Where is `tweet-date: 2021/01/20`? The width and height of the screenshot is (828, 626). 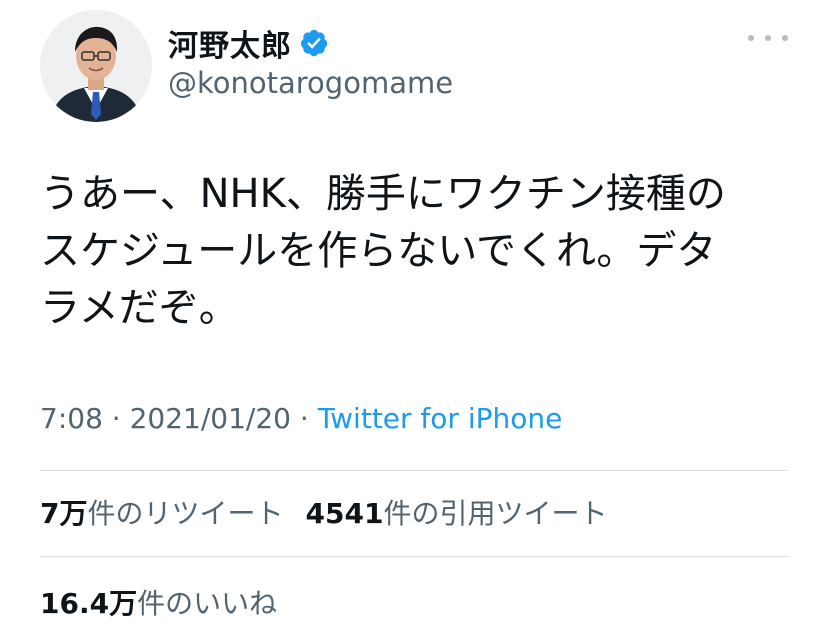 tweet-date: 2021/01/20 is located at coordinates (210, 418).